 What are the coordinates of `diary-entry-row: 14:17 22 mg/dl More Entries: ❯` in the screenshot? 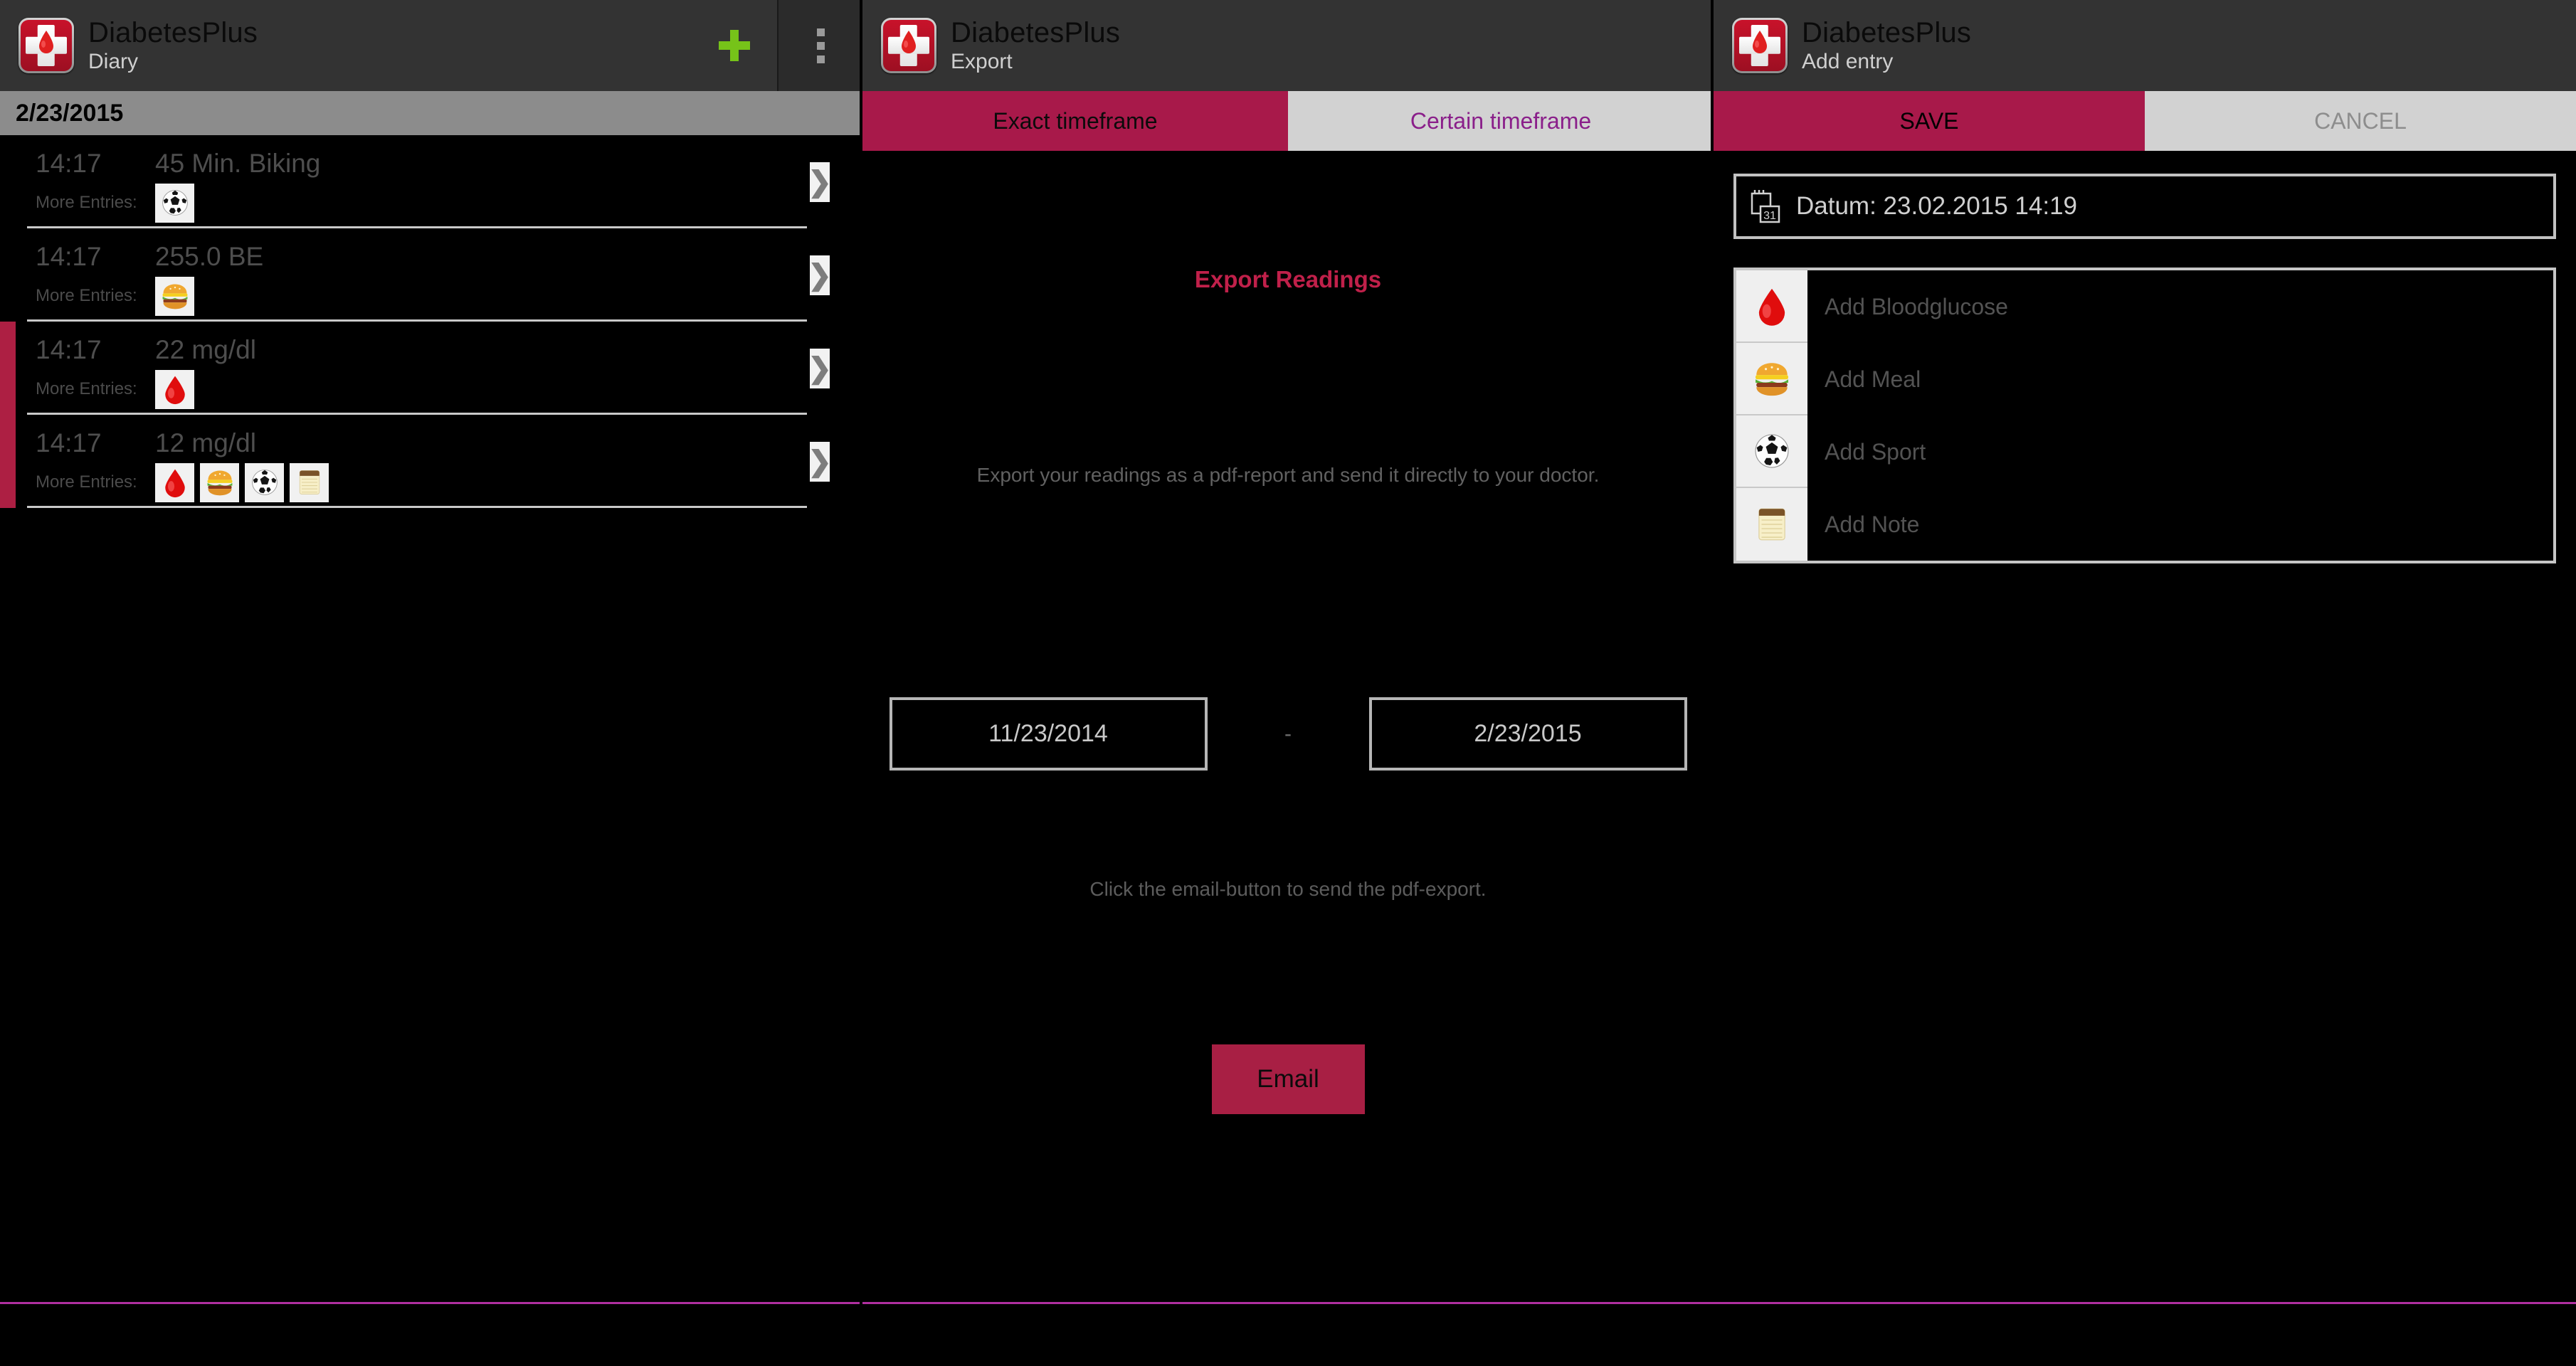 It's located at (431, 368).